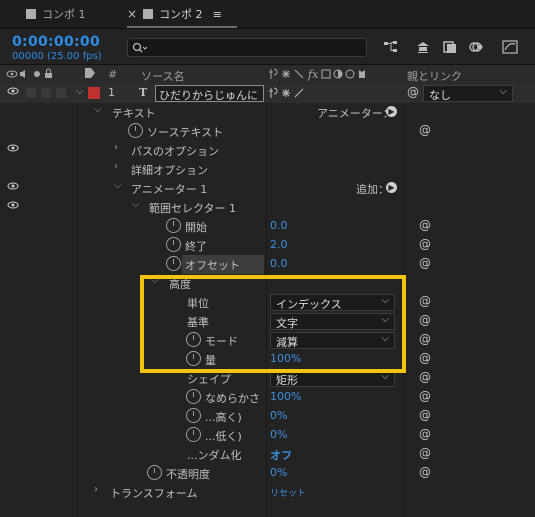 This screenshot has height=517, width=535. I want to click on property-row-units: 単位 インデックス ⌵ @, so click(267, 302).